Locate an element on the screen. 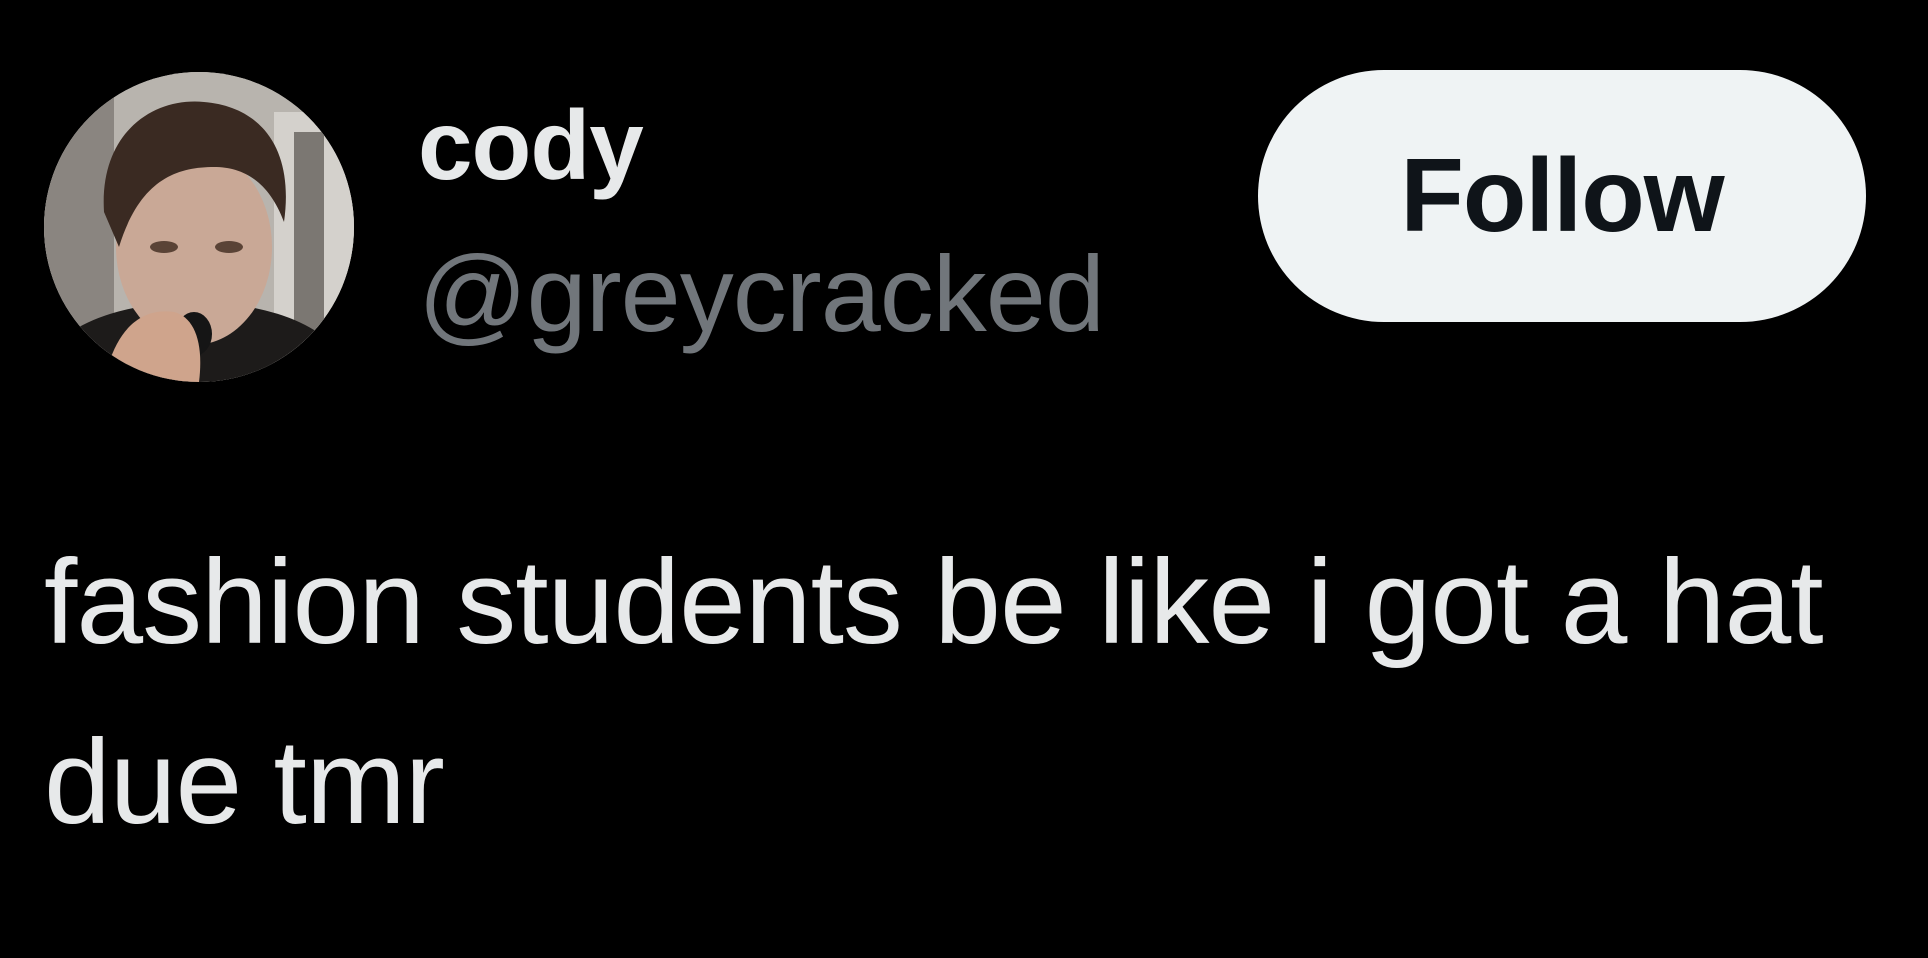  follow-button: Follow is located at coordinates (1562, 196).